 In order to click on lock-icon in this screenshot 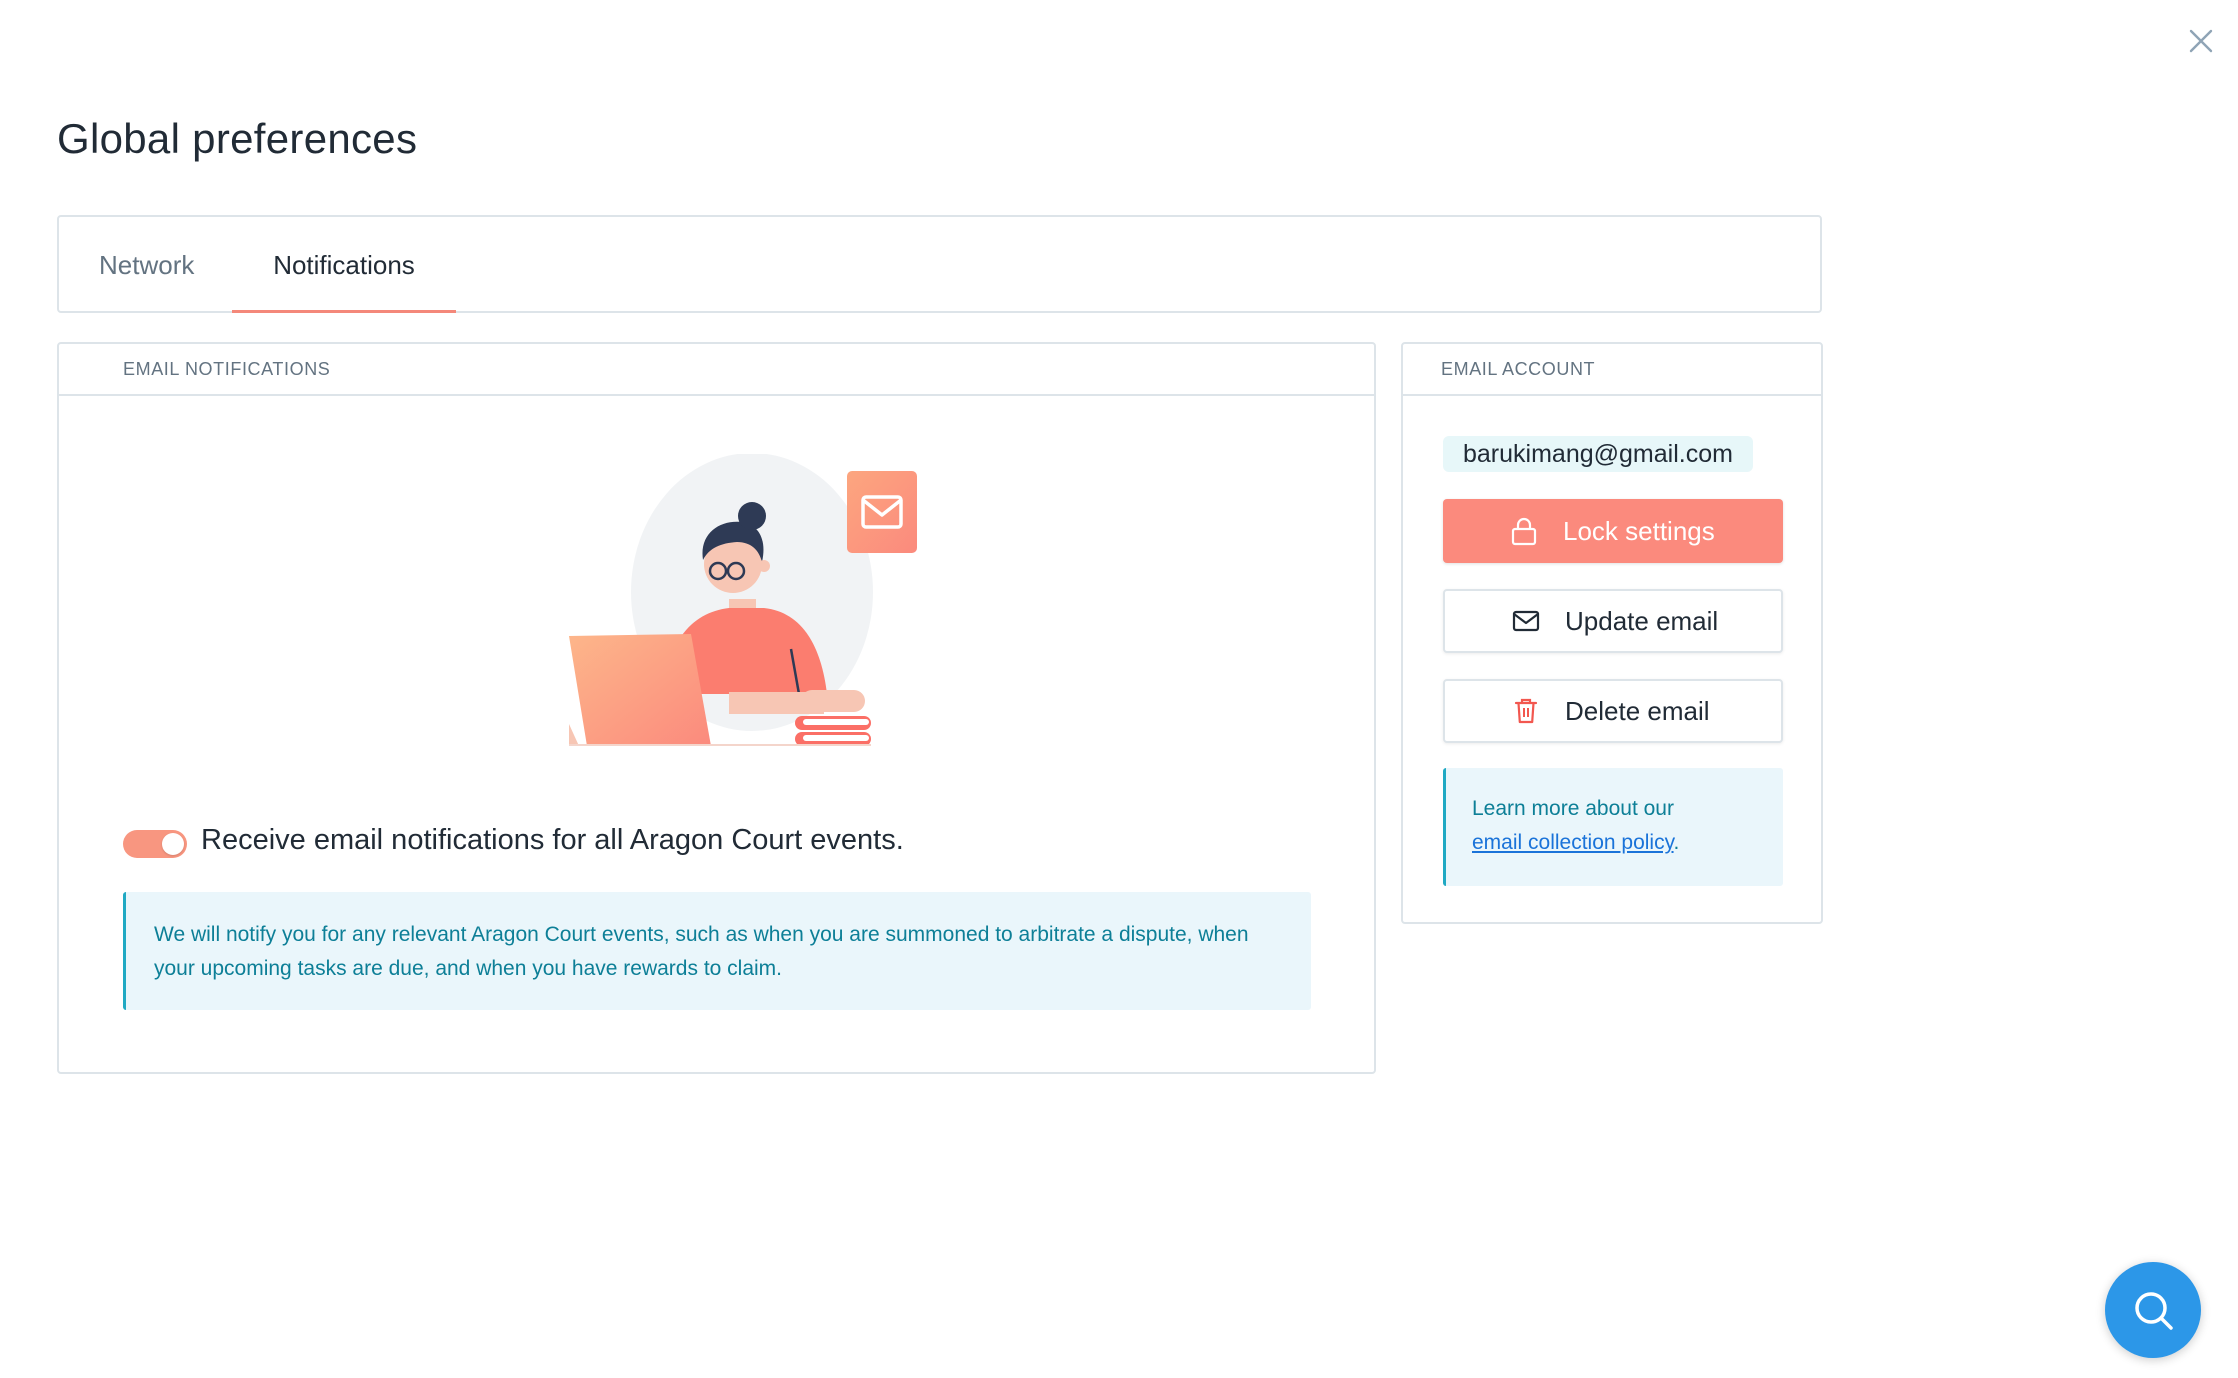, I will do `click(1524, 531)`.